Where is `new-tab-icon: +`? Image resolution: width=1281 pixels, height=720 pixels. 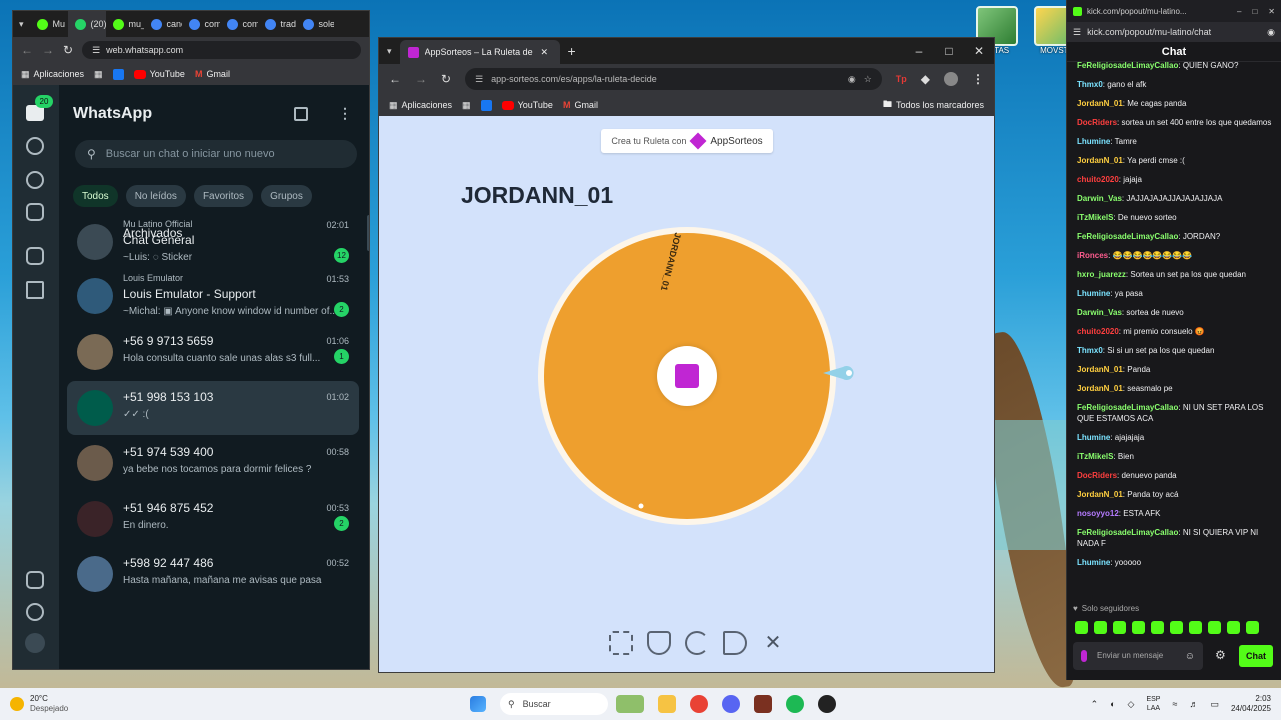 new-tab-icon: + is located at coordinates (572, 51).